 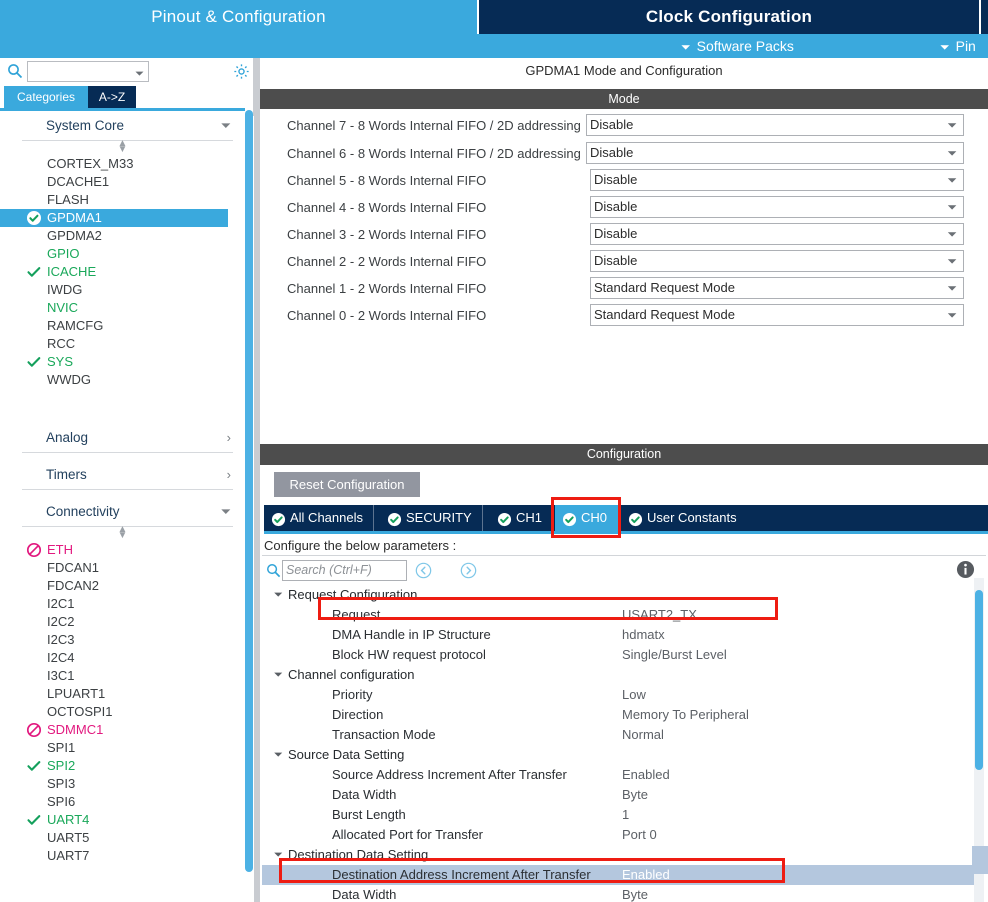 I want to click on channel-7-mode-select: Disable ⏷, so click(x=775, y=125).